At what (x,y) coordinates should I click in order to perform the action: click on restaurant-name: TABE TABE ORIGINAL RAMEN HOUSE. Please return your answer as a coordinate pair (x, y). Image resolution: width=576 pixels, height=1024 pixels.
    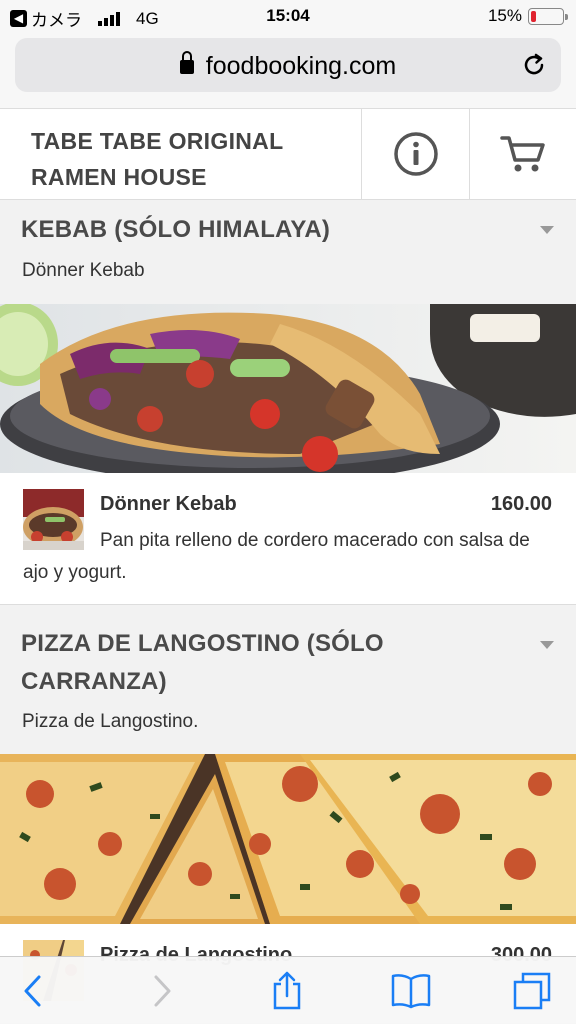
    Looking at the image, I should click on (157, 159).